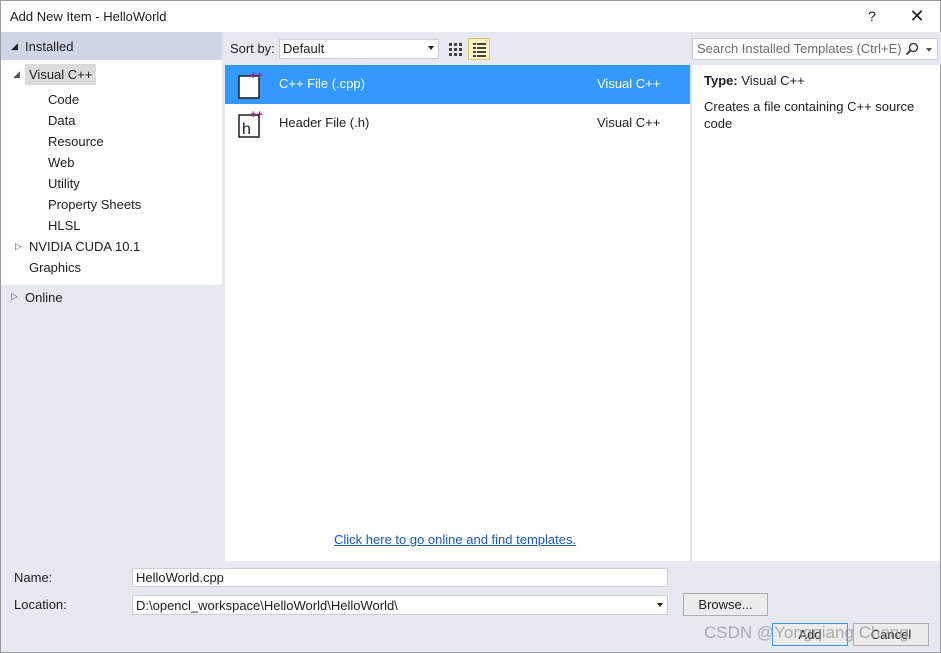  What do you see at coordinates (61, 74) in the screenshot?
I see `tree-item-label: Visual C++` at bounding box center [61, 74].